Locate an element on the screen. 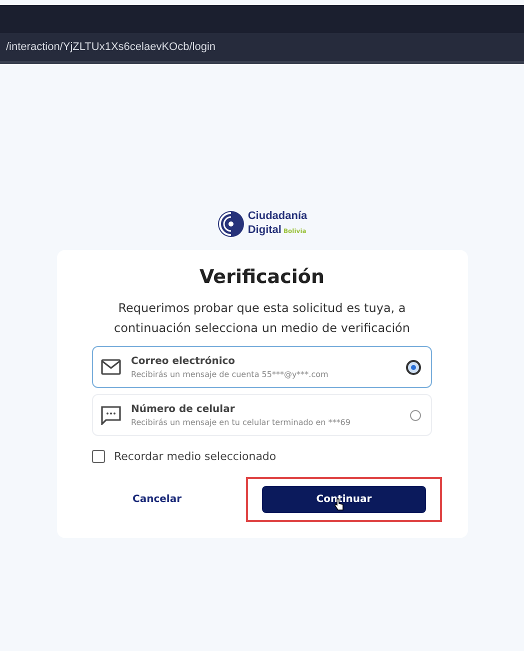 The image size is (524, 651). checkbox-label: Recordar medio seleccionado is located at coordinates (195, 456).